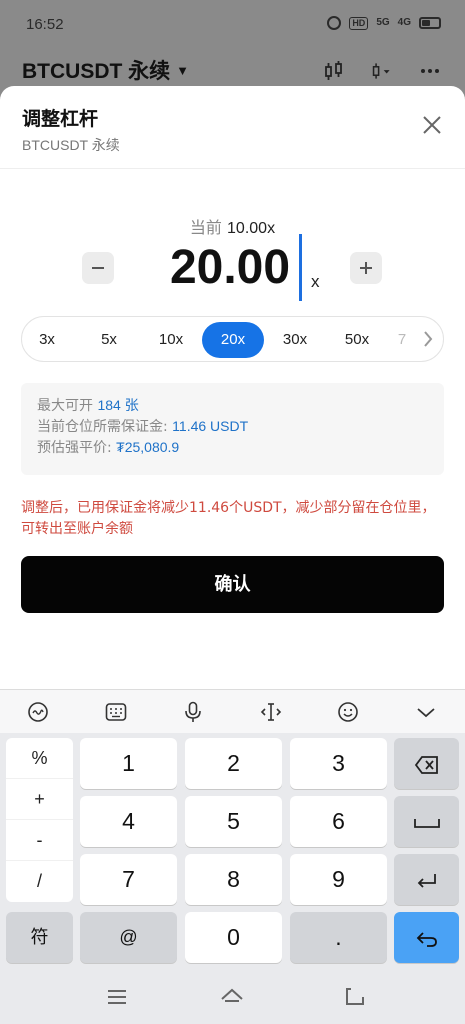 This screenshot has height=1024, width=465. What do you see at coordinates (128, 821) in the screenshot?
I see `key-4: 4` at bounding box center [128, 821].